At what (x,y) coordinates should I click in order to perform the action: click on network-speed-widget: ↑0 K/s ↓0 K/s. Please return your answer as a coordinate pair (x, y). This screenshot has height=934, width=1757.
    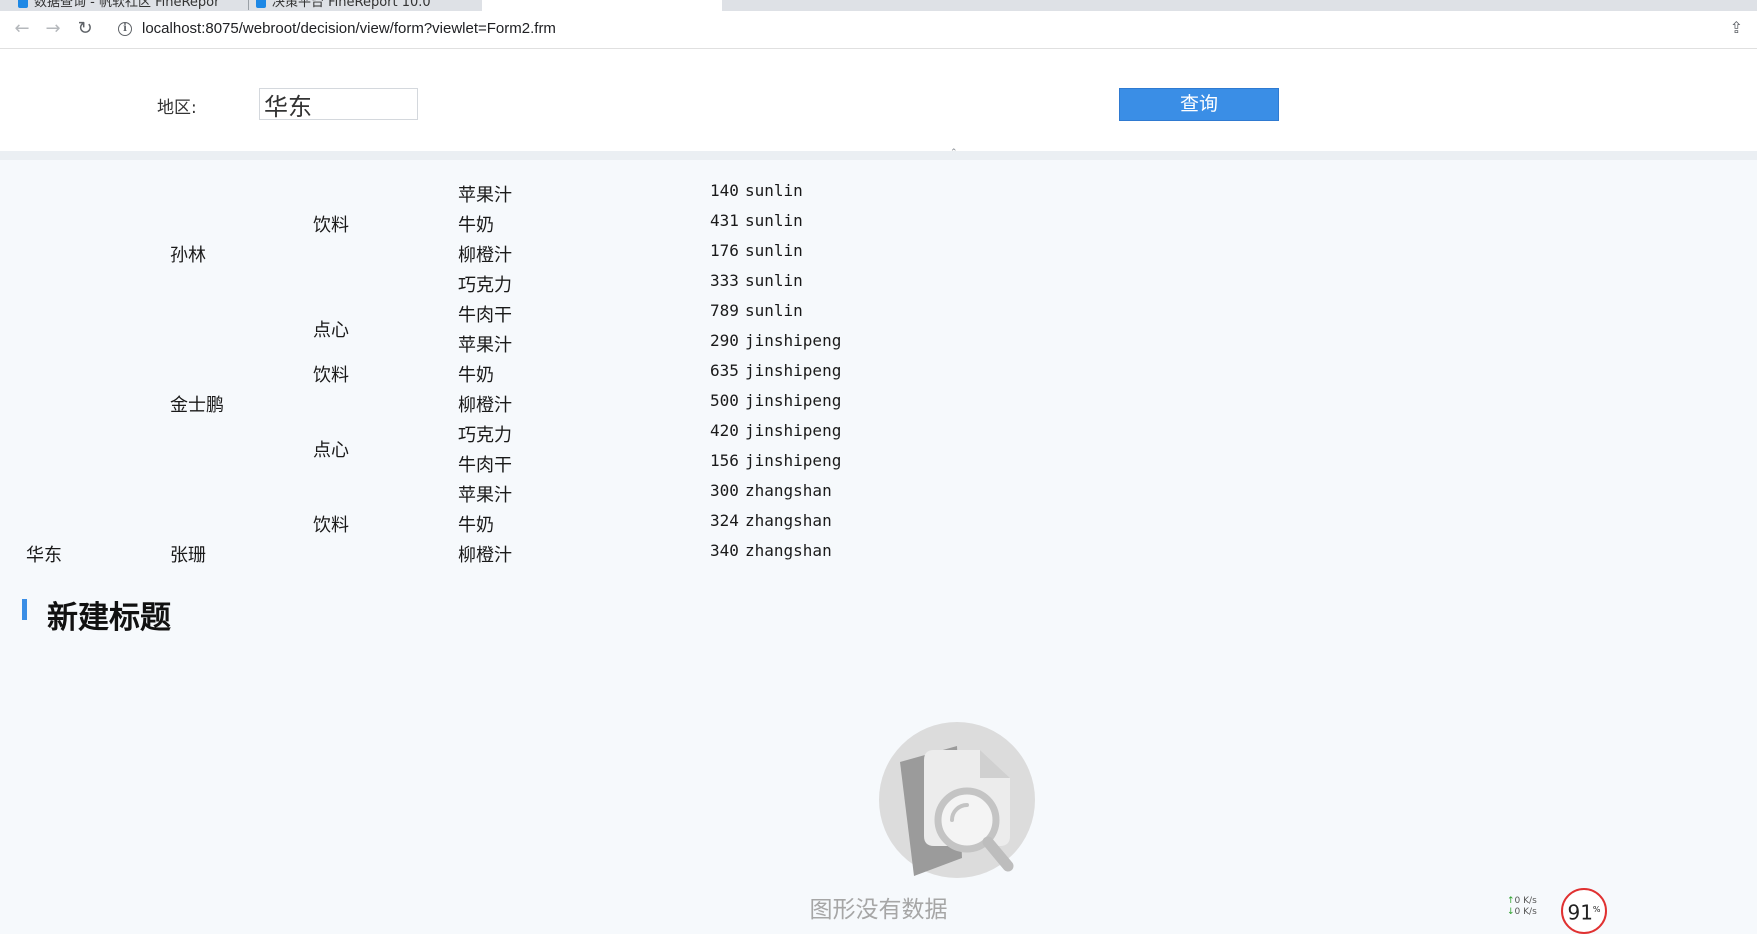
    Looking at the image, I should click on (1522, 907).